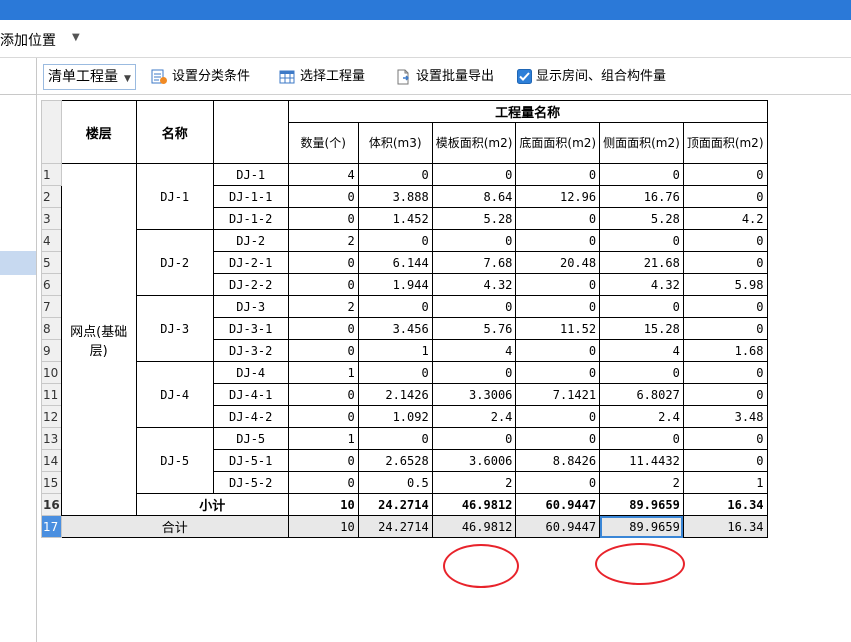  What do you see at coordinates (641, 504) in the screenshot?
I see `subtotal-side-cell: 89.9659` at bounding box center [641, 504].